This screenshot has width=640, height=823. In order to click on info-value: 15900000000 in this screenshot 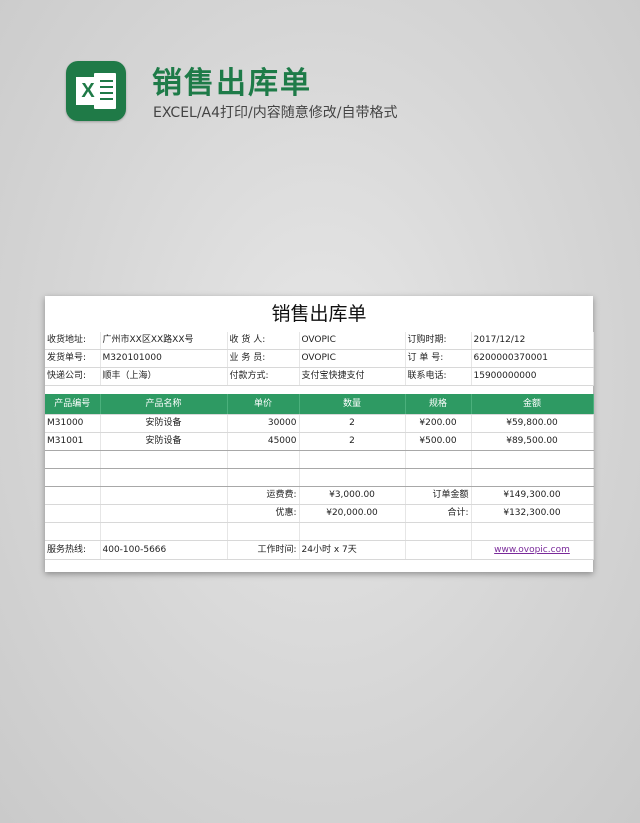, I will do `click(532, 376)`.